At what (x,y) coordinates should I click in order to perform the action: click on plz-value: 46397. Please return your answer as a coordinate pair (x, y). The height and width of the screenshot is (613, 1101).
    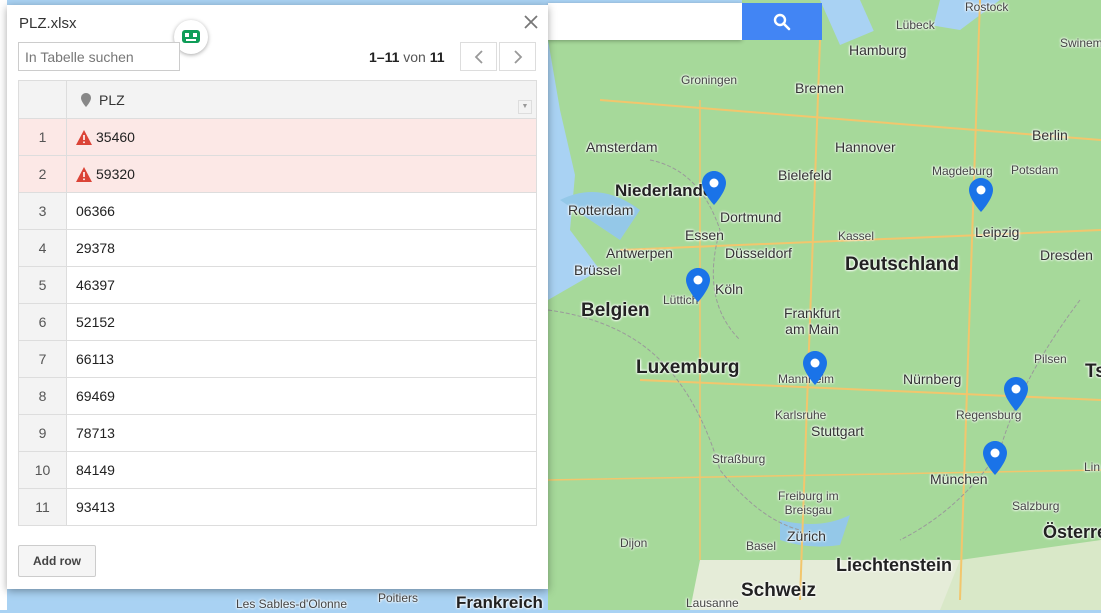
    Looking at the image, I should click on (95, 285).